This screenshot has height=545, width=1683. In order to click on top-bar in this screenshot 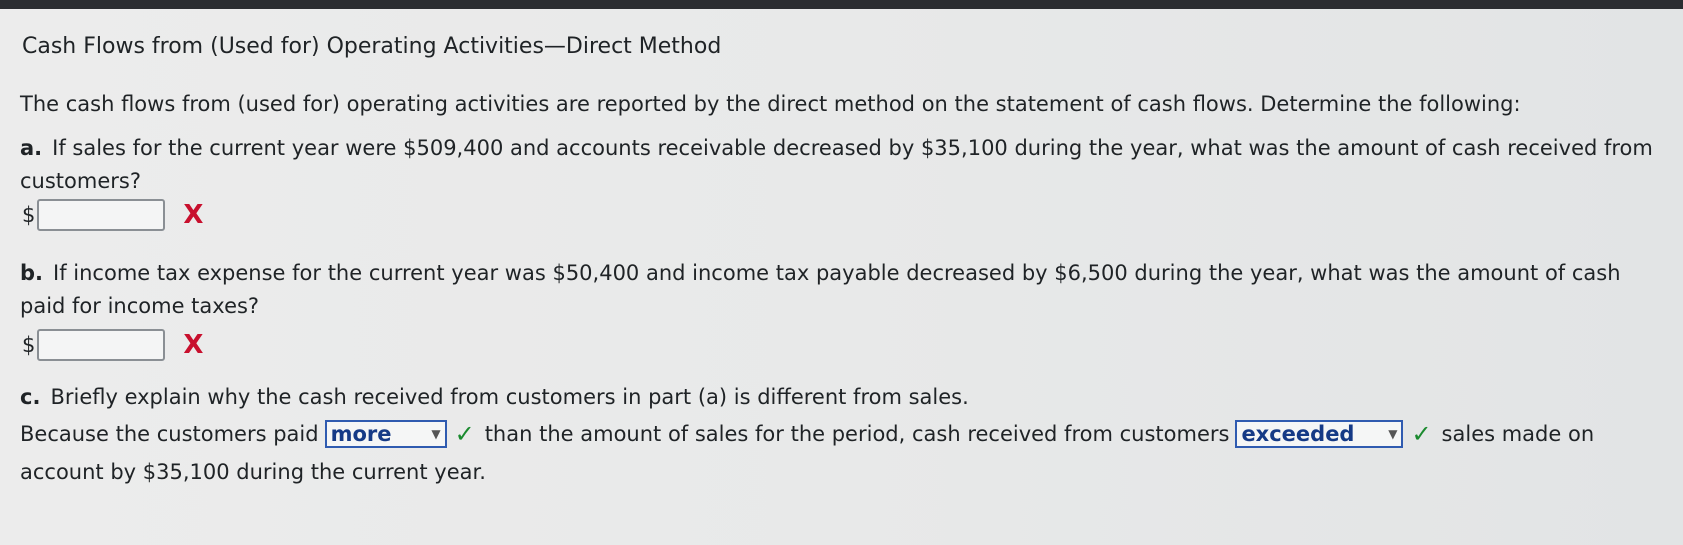, I will do `click(841, 4)`.